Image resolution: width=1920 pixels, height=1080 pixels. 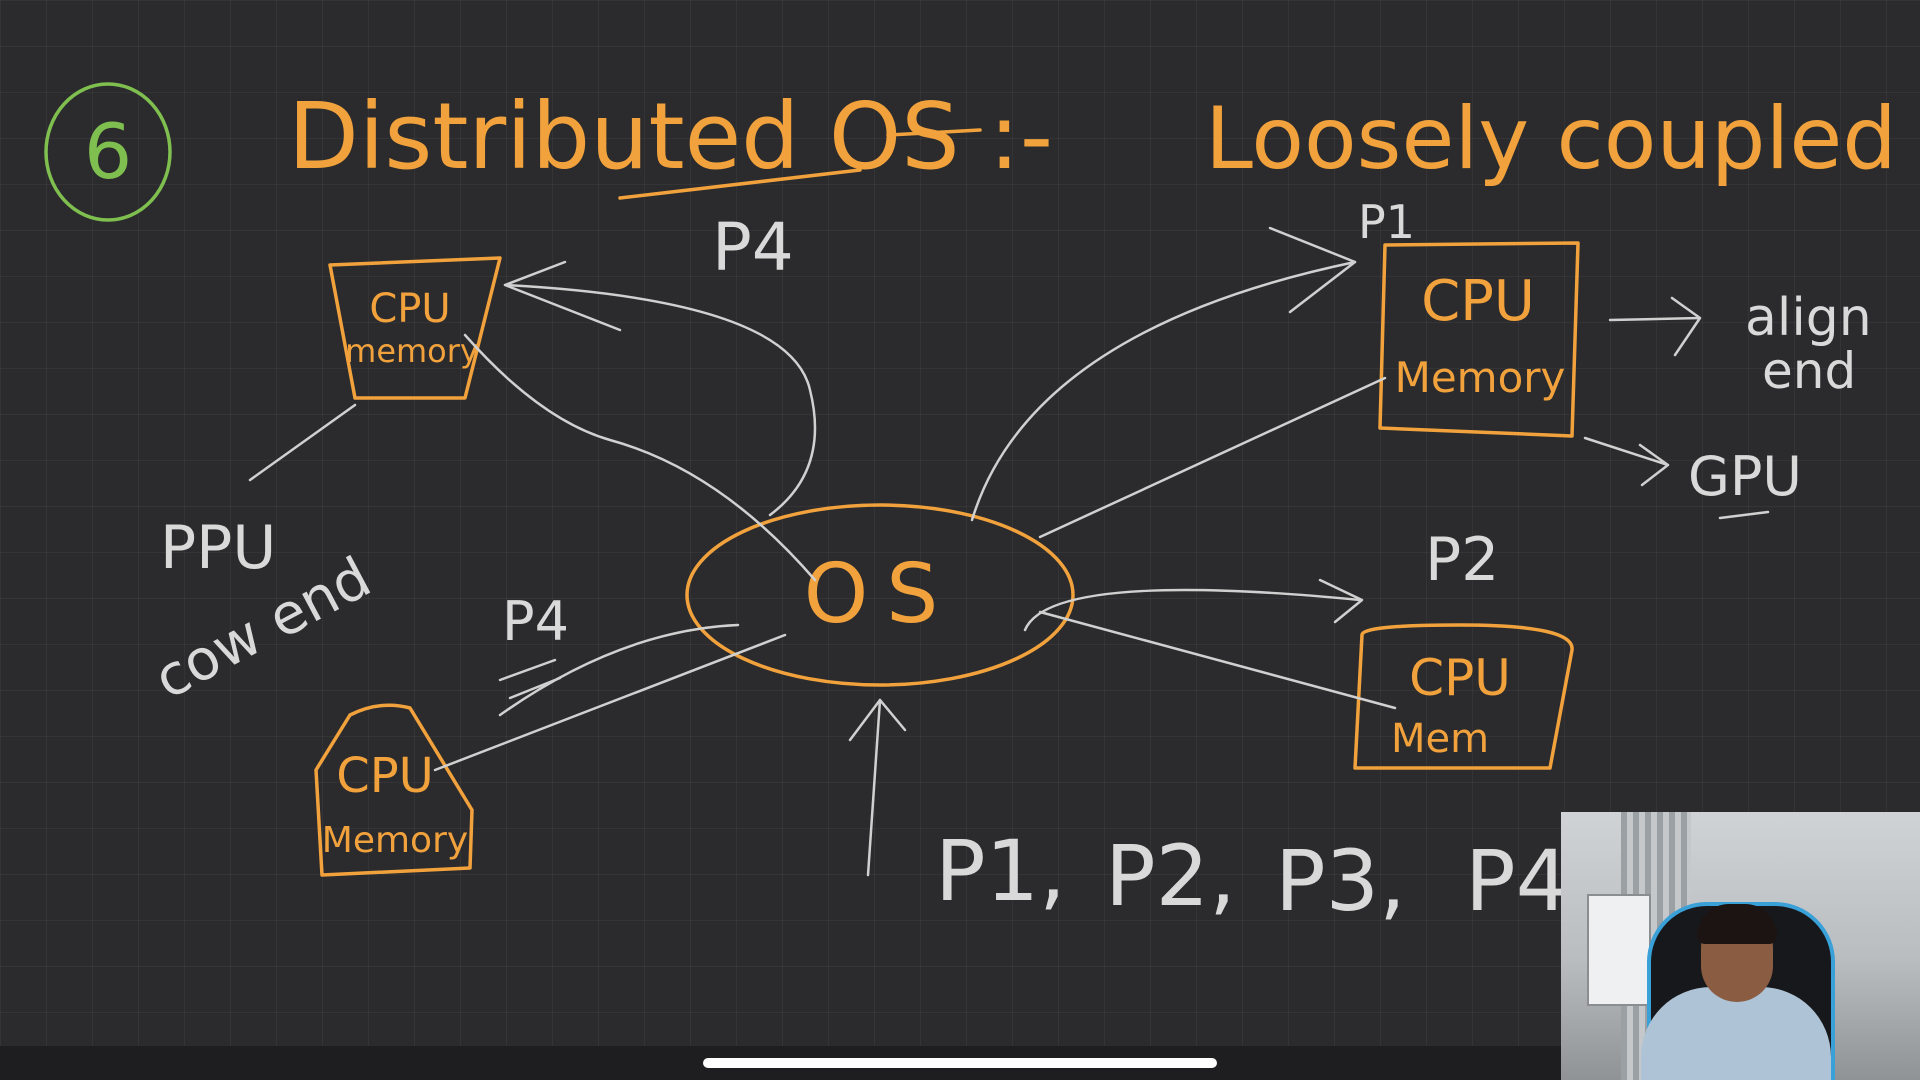 I want to click on node-top-left: CPU memory, so click(x=415, y=328).